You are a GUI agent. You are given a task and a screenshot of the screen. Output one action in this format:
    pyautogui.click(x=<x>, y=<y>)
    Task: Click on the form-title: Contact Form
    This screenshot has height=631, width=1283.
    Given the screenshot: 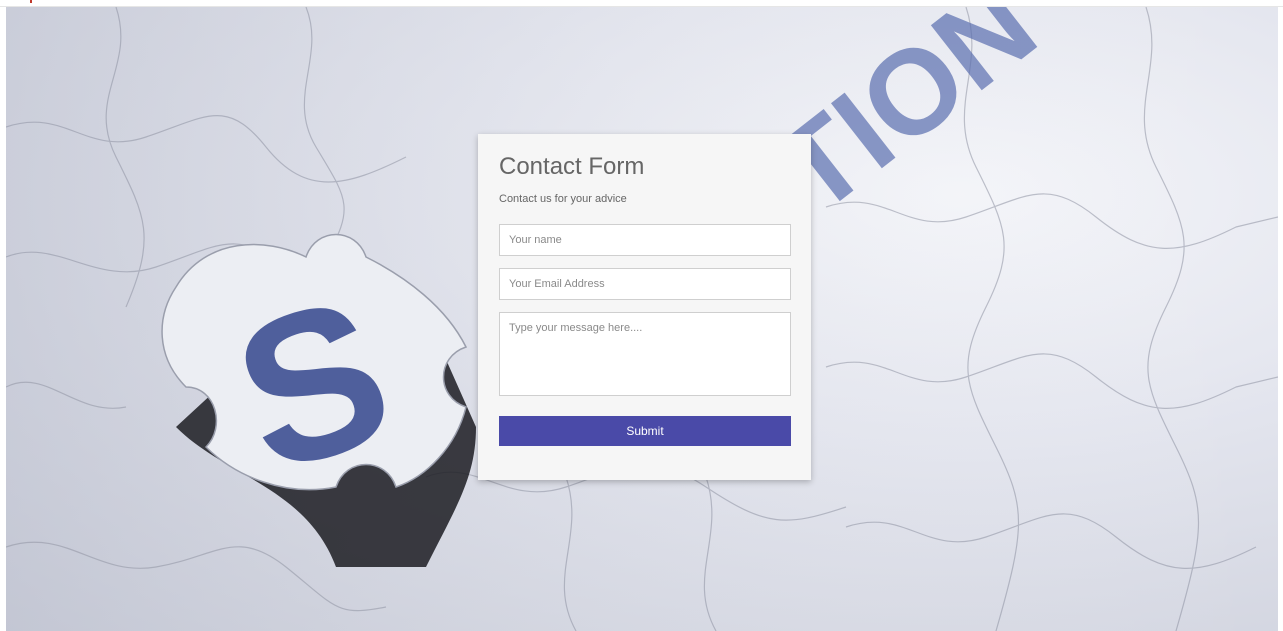 What is the action you would take?
    pyautogui.click(x=572, y=166)
    